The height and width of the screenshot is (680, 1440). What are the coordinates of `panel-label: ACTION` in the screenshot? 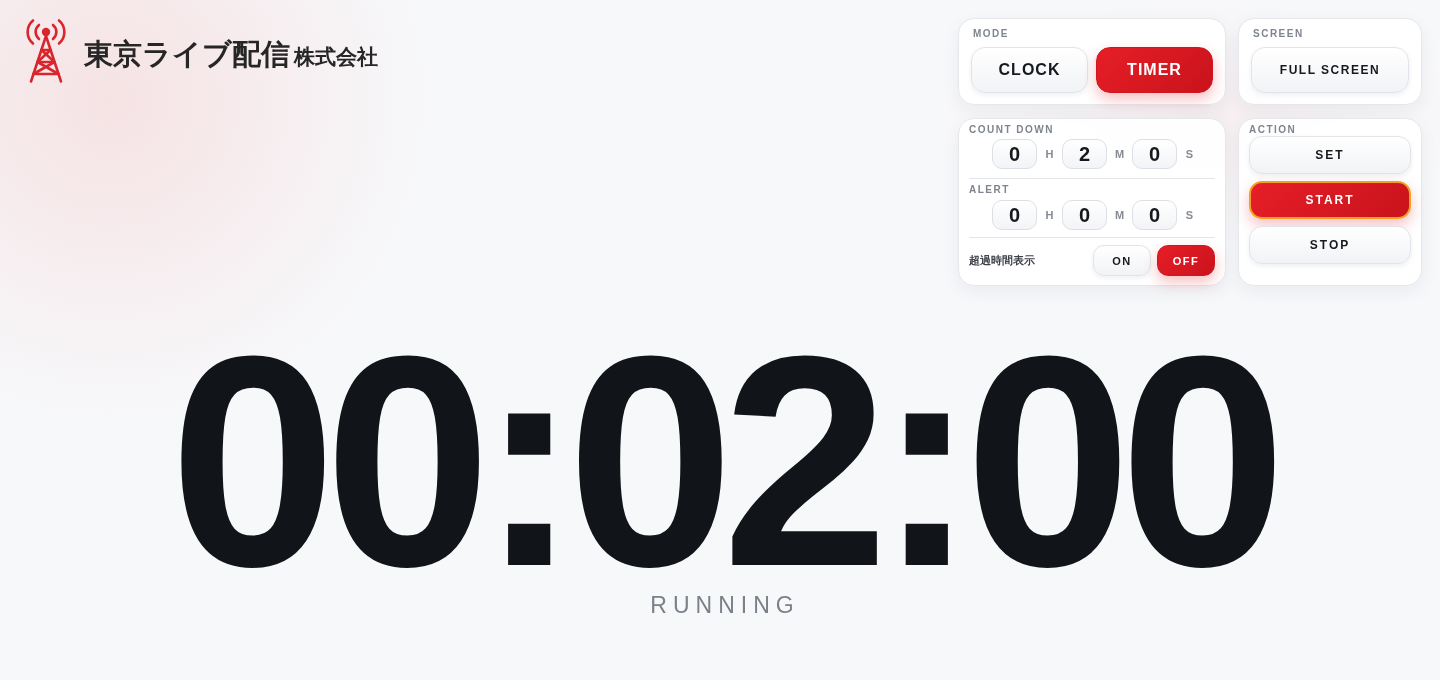 It's located at (1273, 130).